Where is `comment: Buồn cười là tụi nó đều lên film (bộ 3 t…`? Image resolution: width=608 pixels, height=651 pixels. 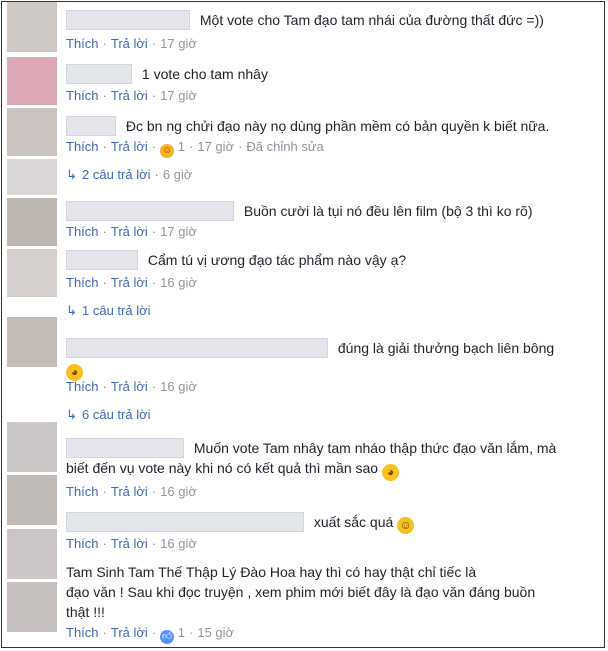
comment: Buồn cười là tụi nó đều lên film (bộ 3 t… is located at coordinates (331, 210).